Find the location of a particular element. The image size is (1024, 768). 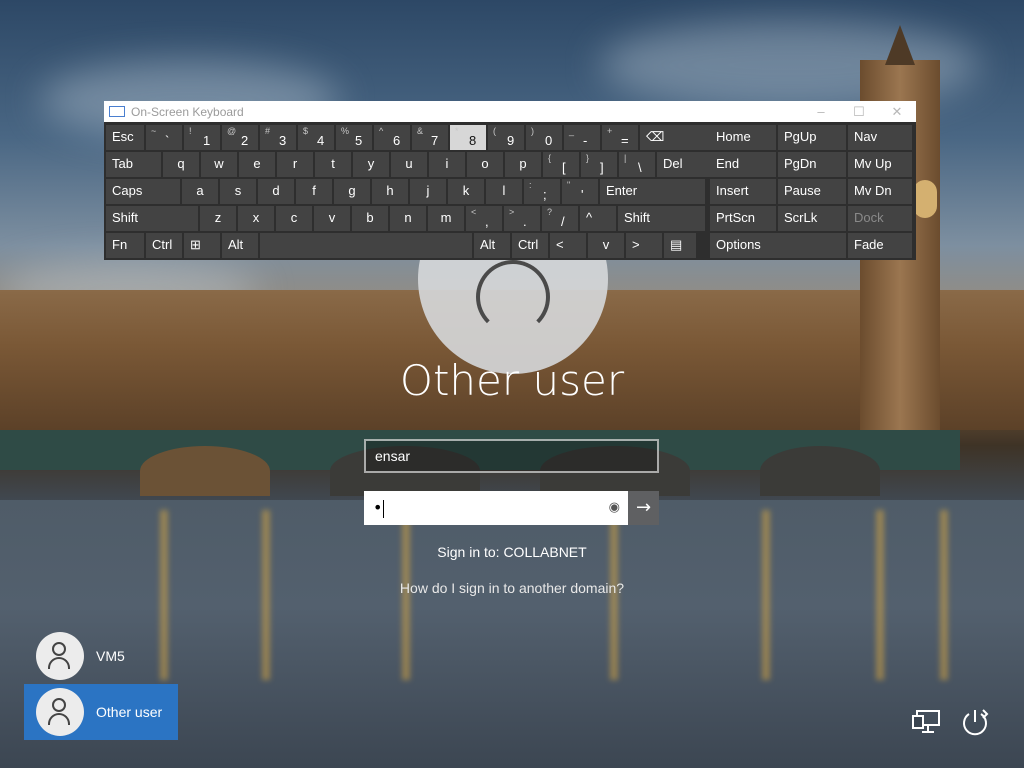

osk-key-x2d: _ - is located at coordinates (582, 137).